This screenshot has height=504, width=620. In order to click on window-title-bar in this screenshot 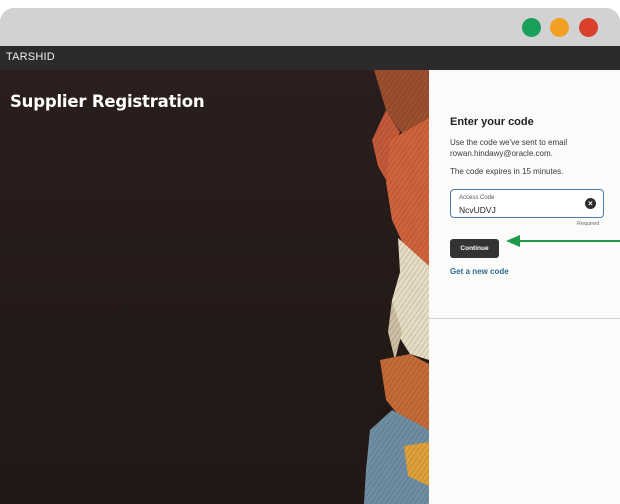, I will do `click(310, 27)`.